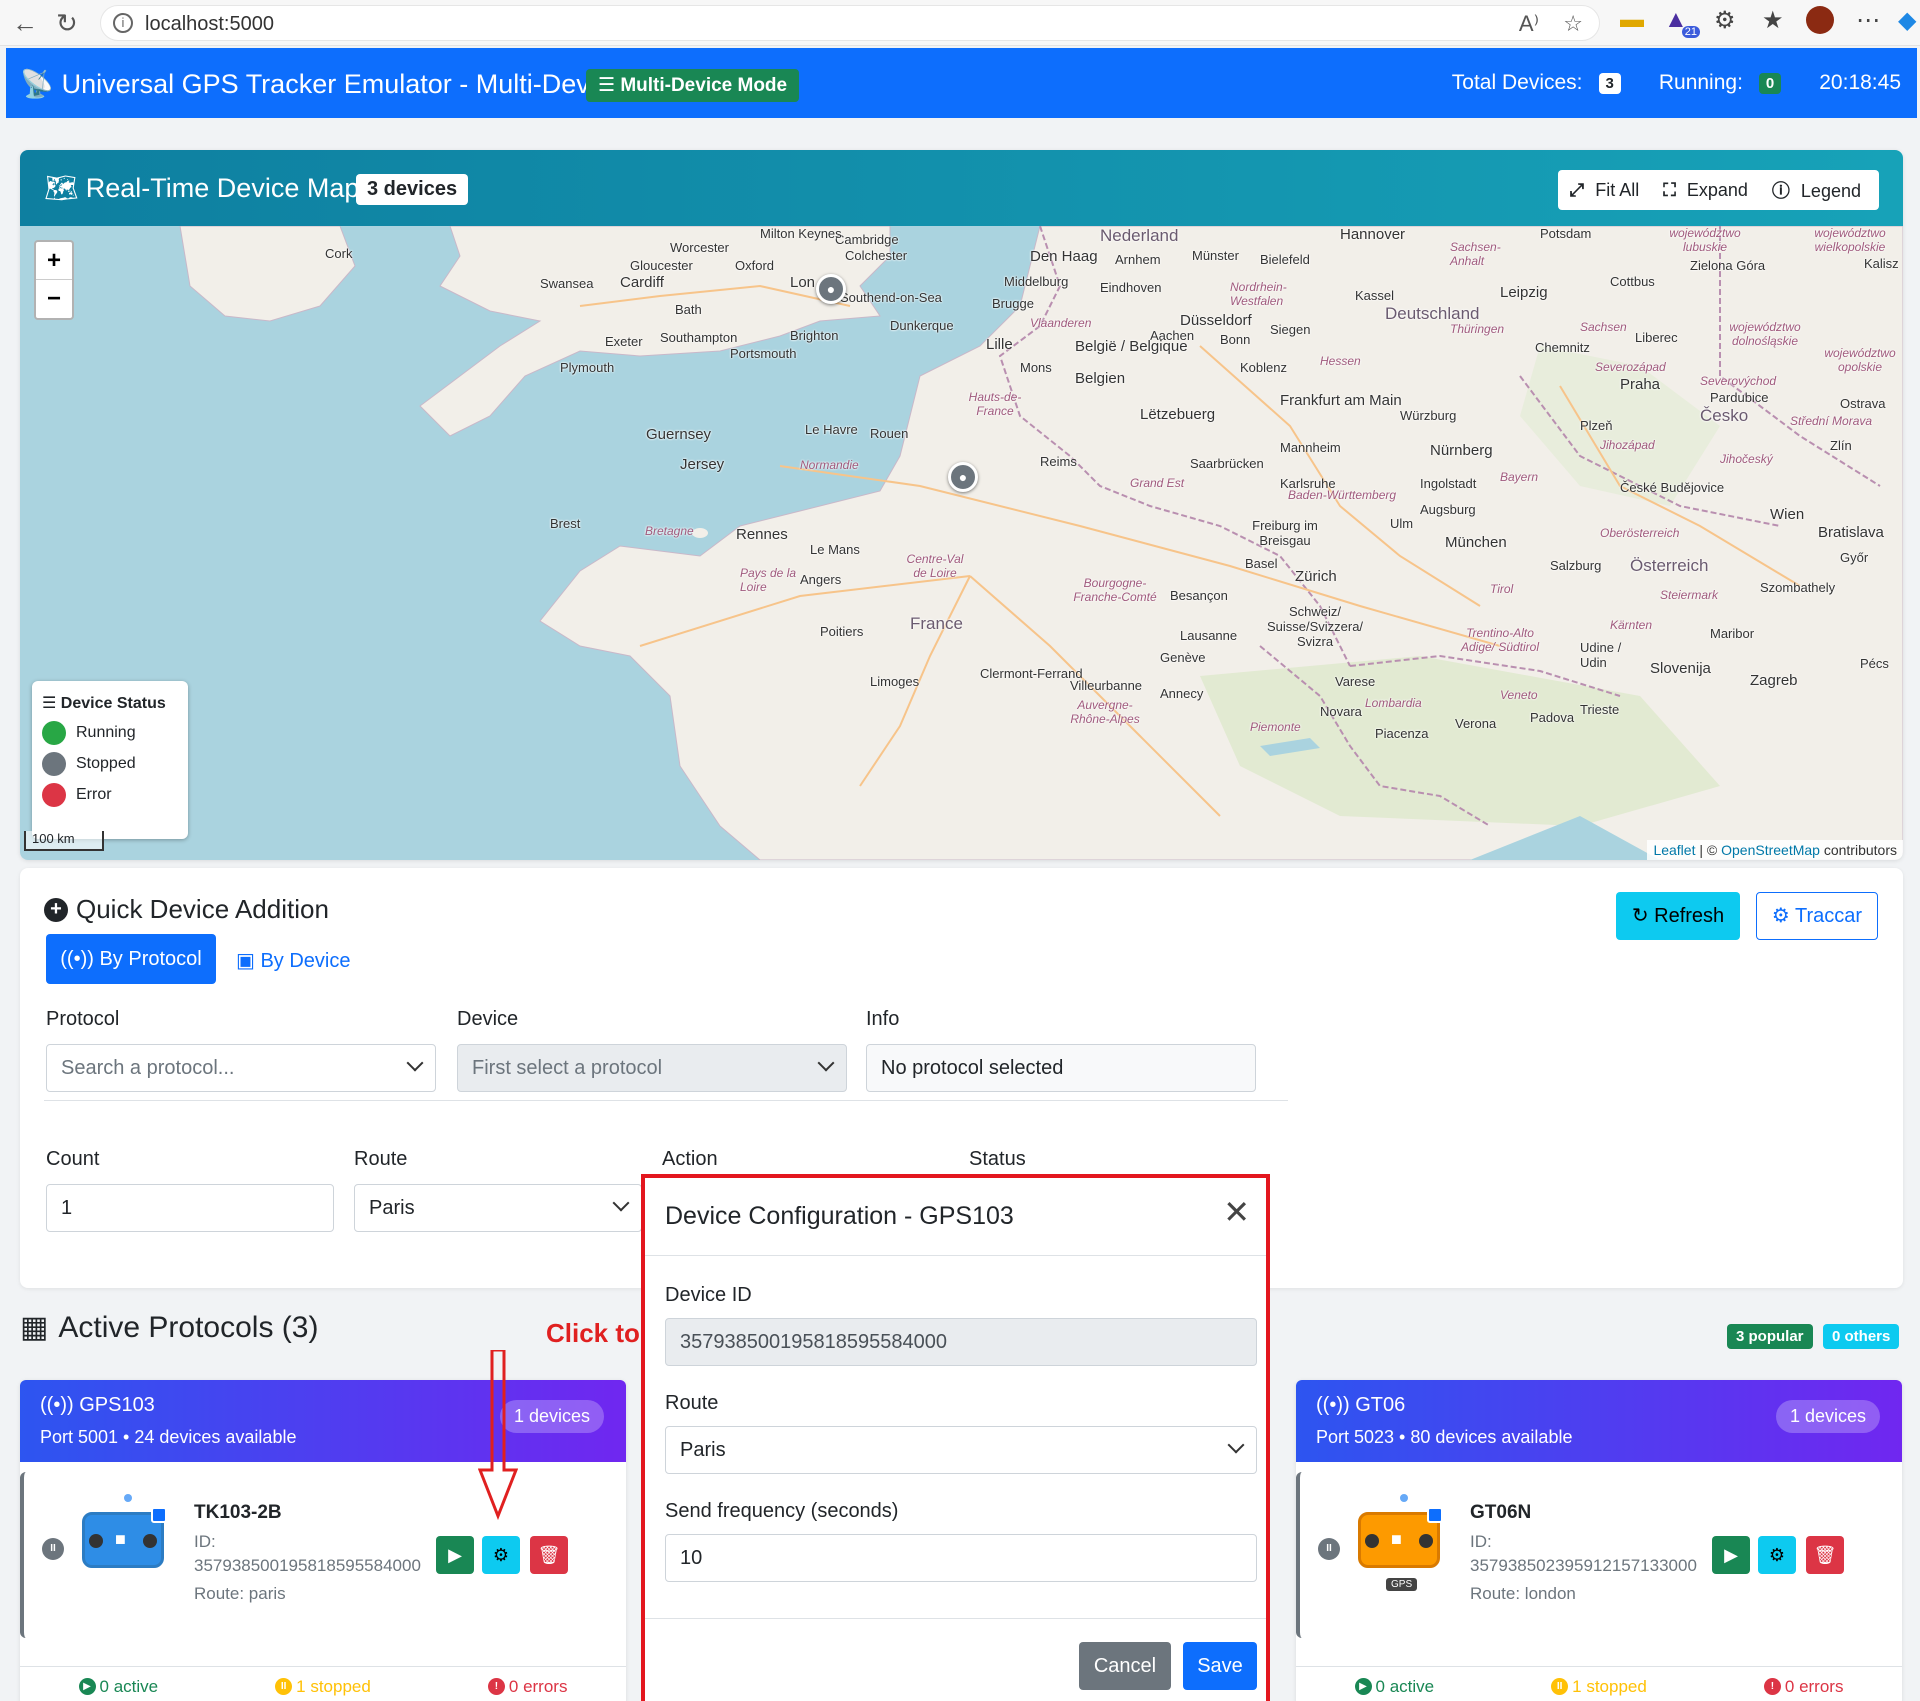 Image resolution: width=1920 pixels, height=1701 pixels. Describe the element at coordinates (1236, 1212) in the screenshot. I see `close-icon: ✕` at that location.